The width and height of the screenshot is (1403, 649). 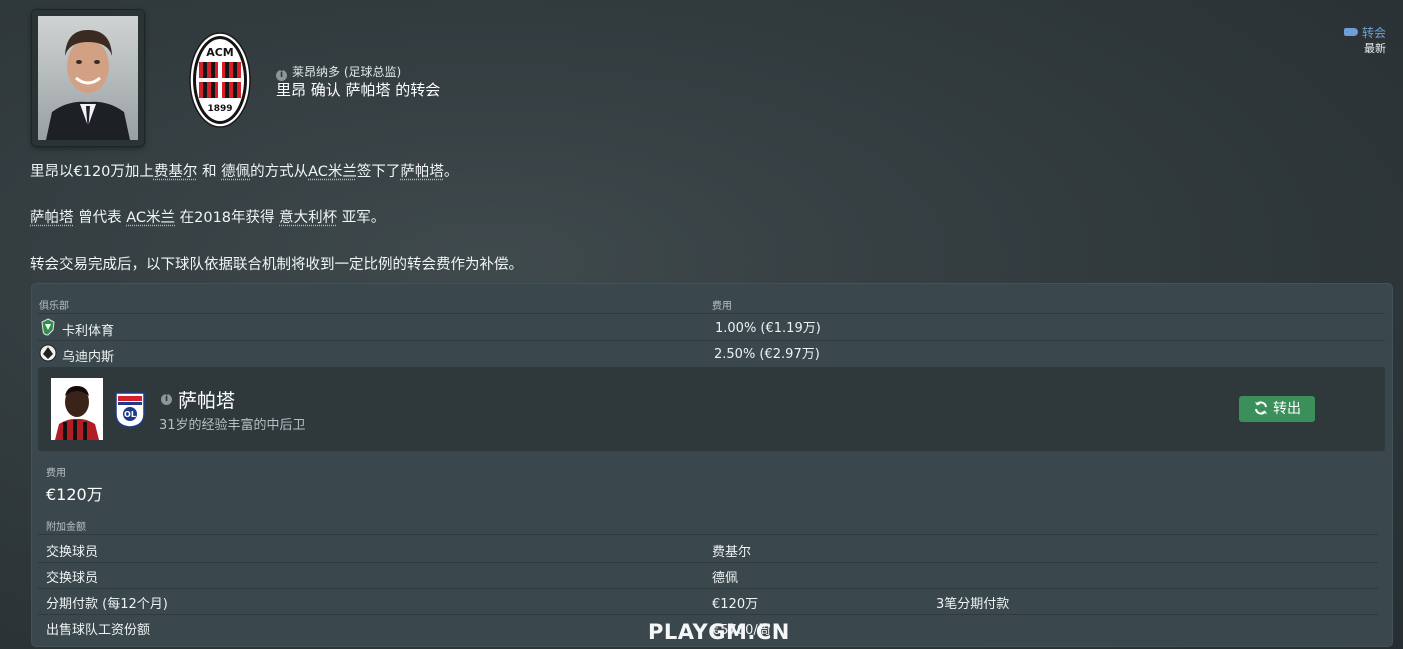 I want to click on svg-text: OL, so click(x=130, y=414).